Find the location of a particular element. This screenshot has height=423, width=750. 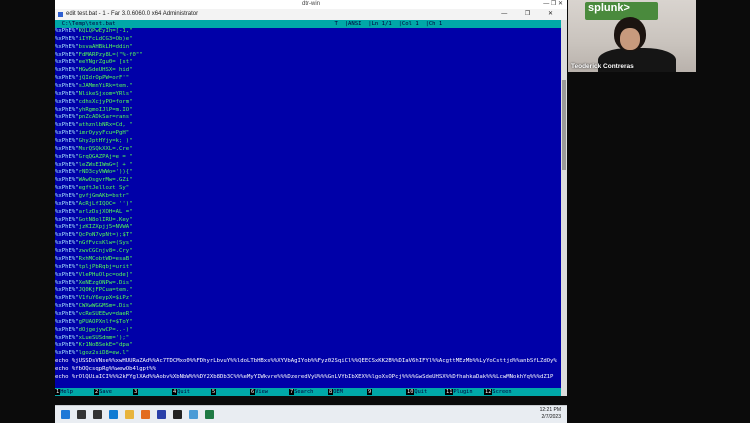

line-text: sJAMmnYiRk=tem." is located at coordinates (105, 86).